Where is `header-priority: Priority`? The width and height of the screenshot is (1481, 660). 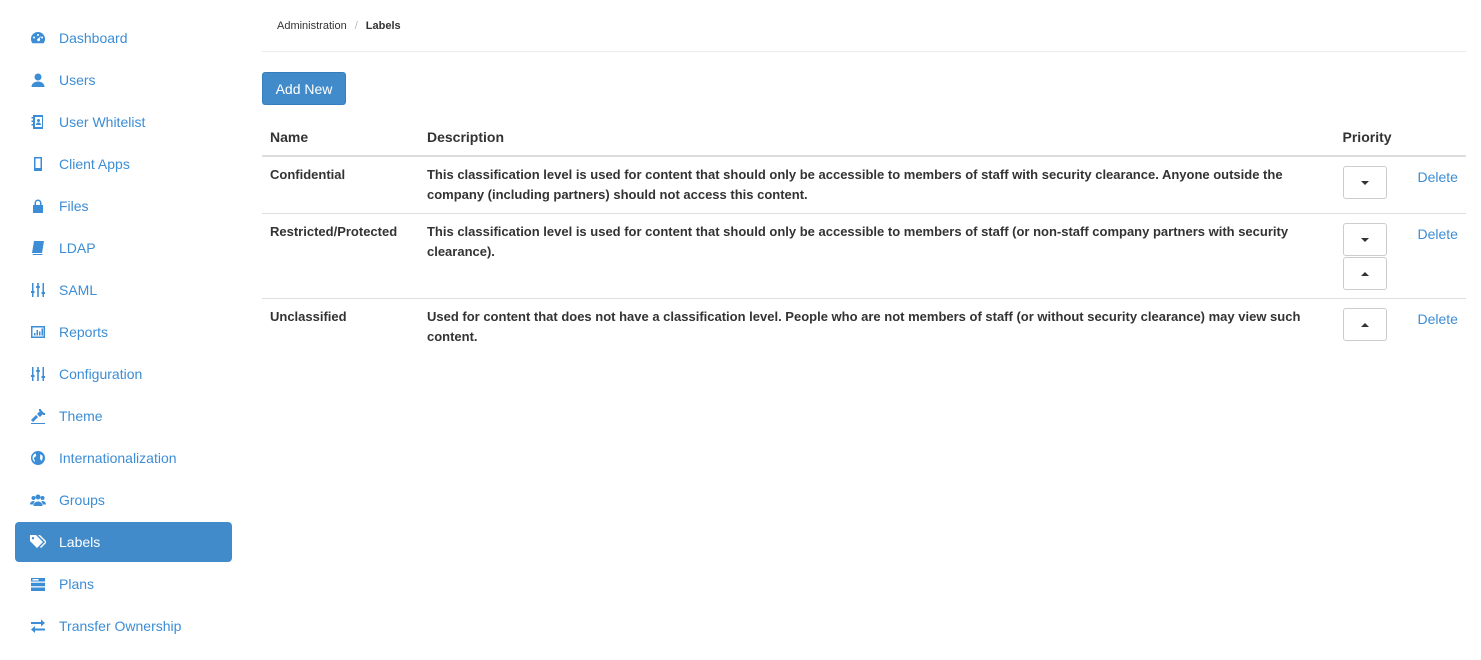 header-priority: Priority is located at coordinates (1372, 137).